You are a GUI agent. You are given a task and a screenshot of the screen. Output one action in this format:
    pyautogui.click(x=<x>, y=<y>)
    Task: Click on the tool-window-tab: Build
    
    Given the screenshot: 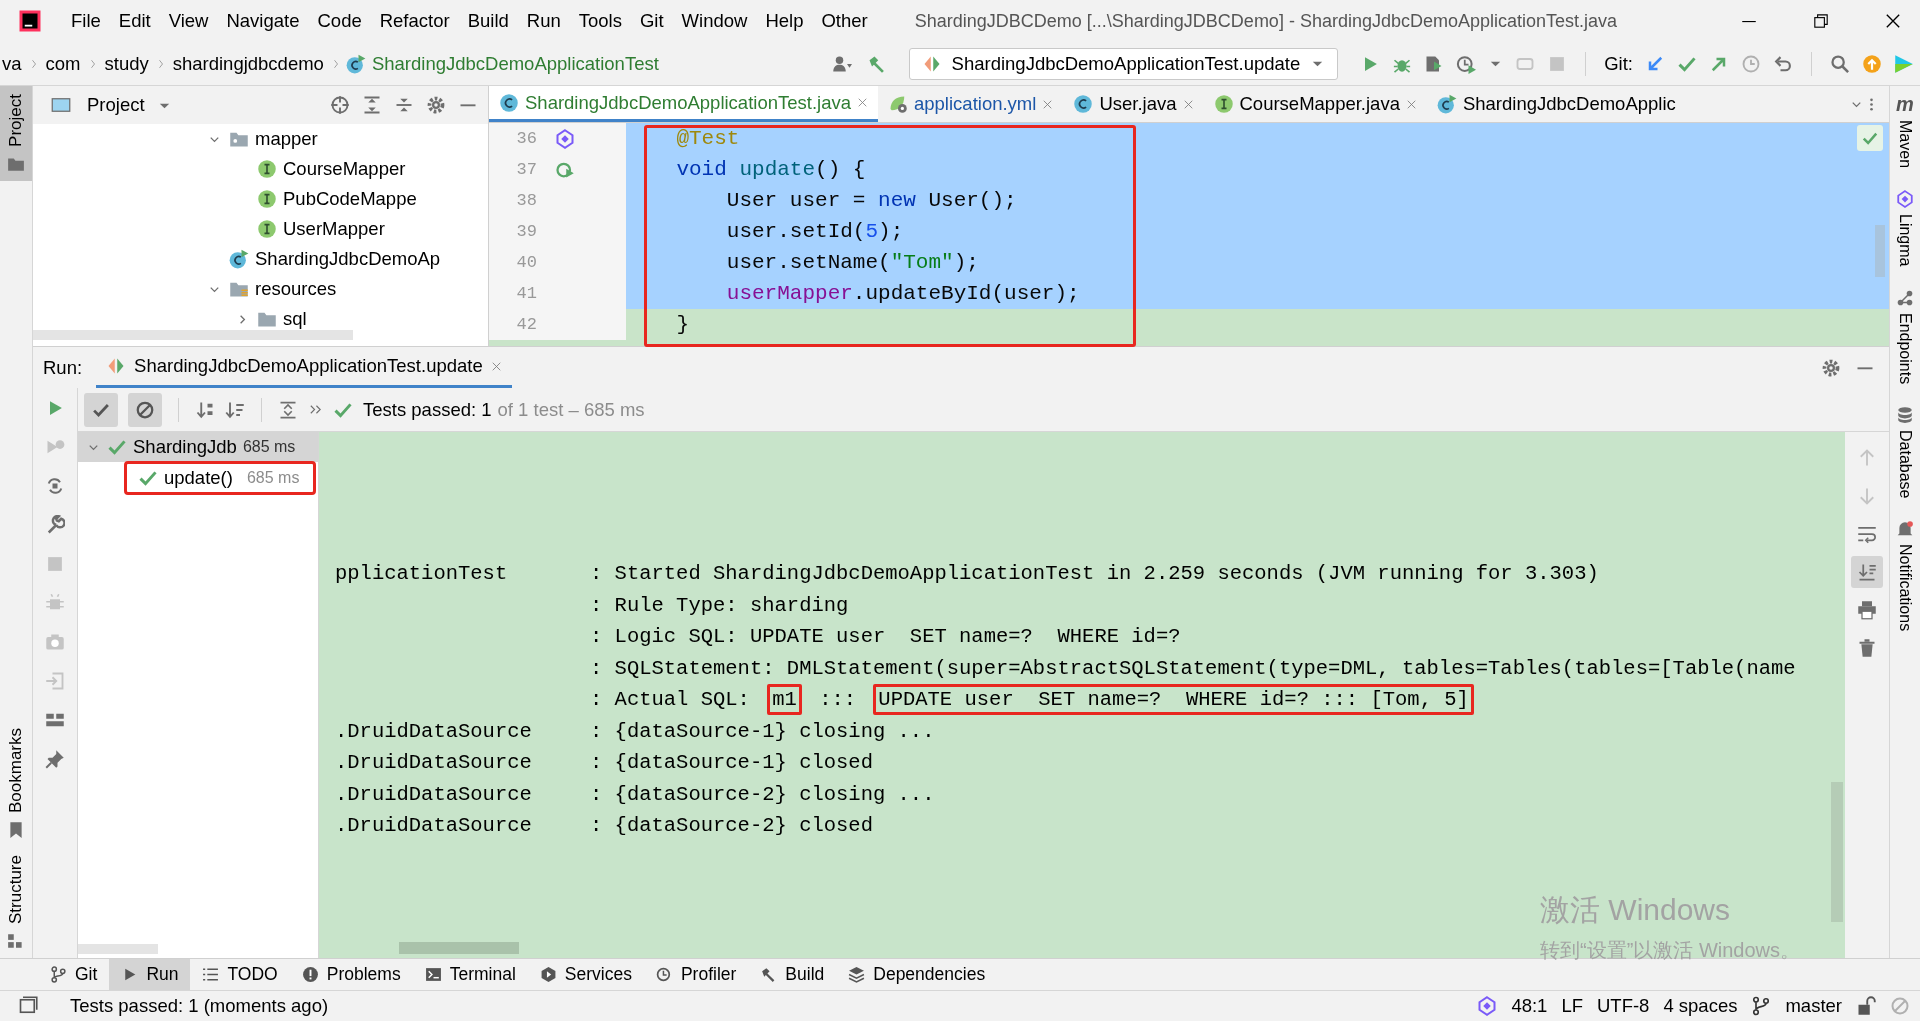 What is the action you would take?
    pyautogui.click(x=792, y=974)
    